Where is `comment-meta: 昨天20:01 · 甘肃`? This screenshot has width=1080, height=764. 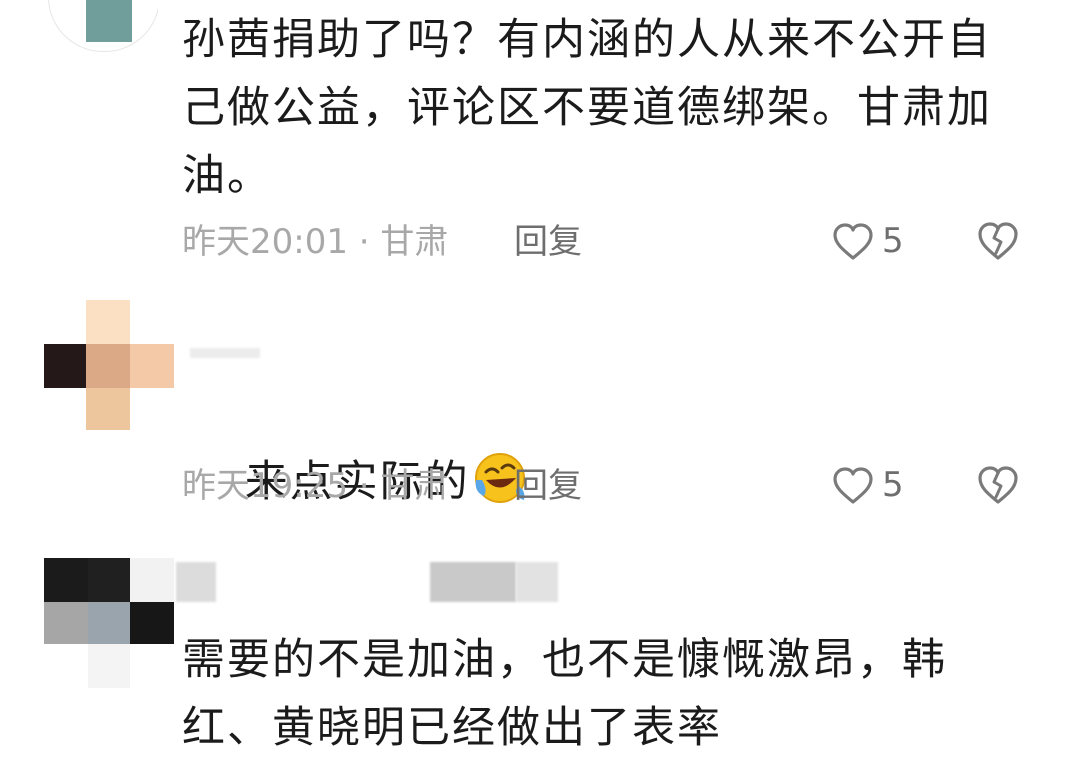 comment-meta: 昨天20:01 · 甘肃 is located at coordinates (315, 242).